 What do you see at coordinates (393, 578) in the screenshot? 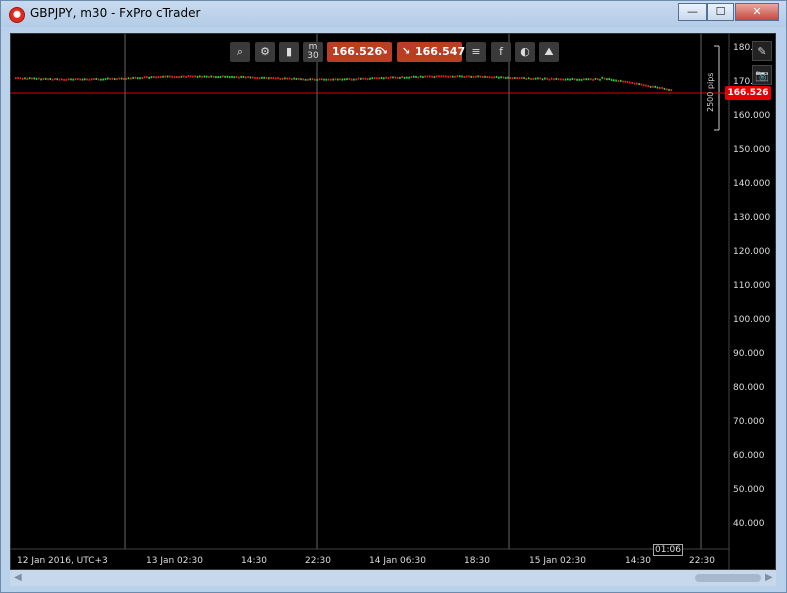
I see `horizontal-scrollbar: ◀ ▶` at bounding box center [393, 578].